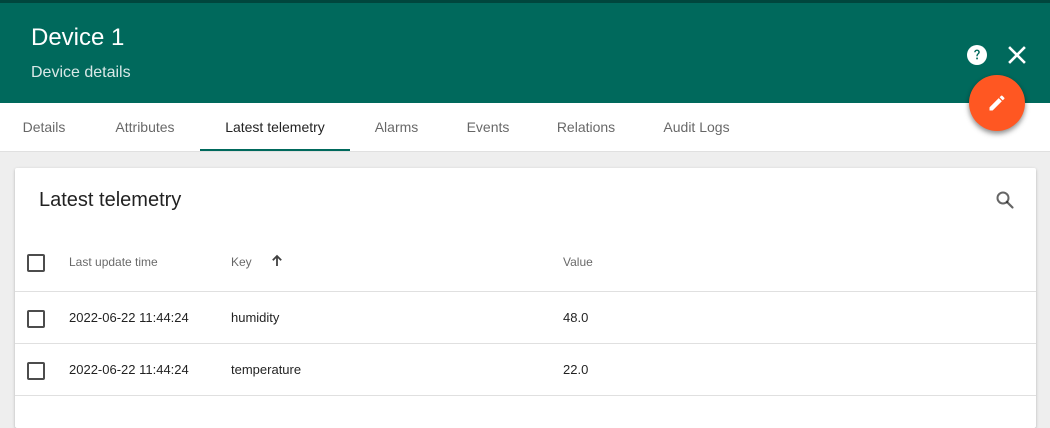 Image resolution: width=1050 pixels, height=428 pixels. What do you see at coordinates (696, 127) in the screenshot?
I see `tab-audit-logs: Audit Logs` at bounding box center [696, 127].